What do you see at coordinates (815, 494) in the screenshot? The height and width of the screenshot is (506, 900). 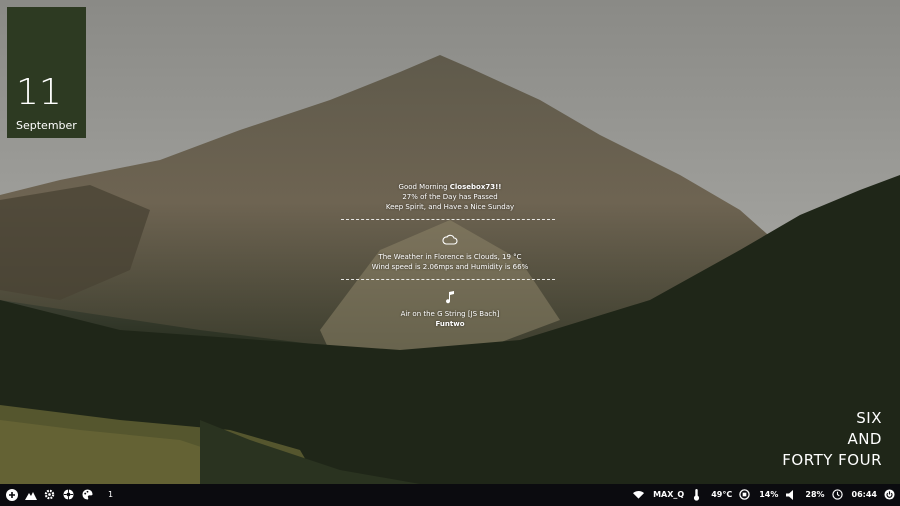 I see `volume-value: 28%` at bounding box center [815, 494].